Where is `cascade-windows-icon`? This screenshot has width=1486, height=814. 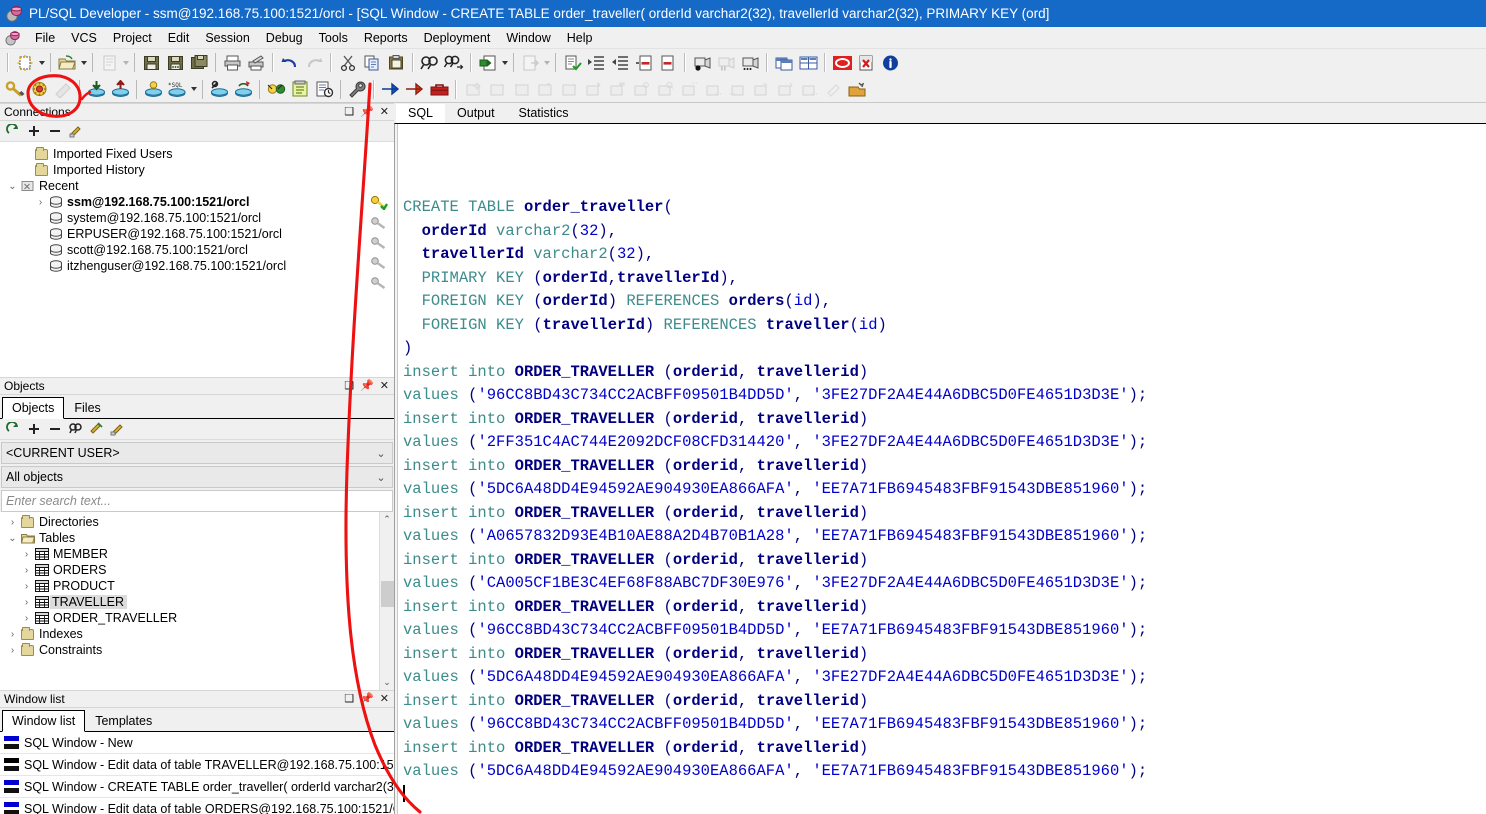
cascade-windows-icon is located at coordinates (784, 62).